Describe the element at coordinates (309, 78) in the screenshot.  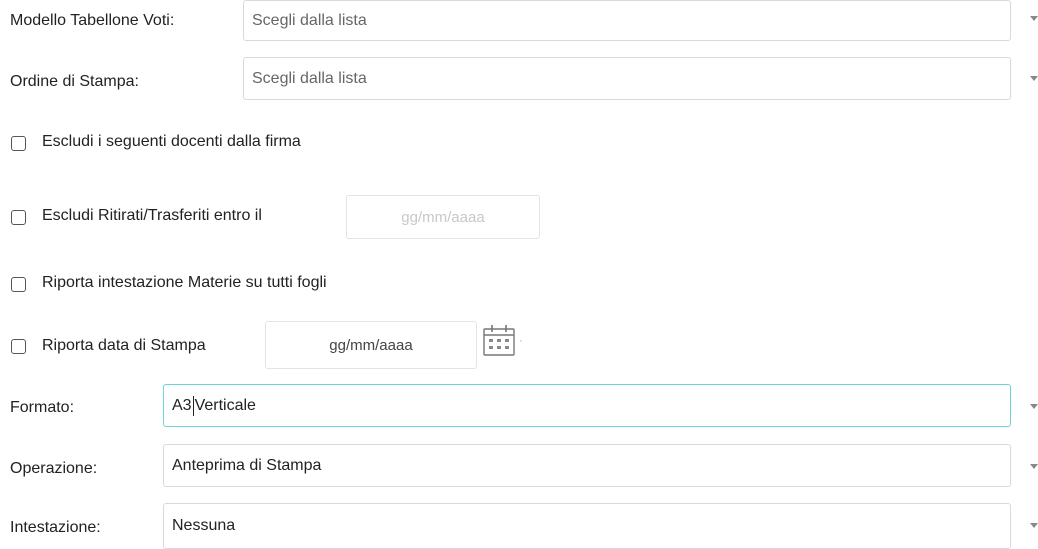
I see `ordine-placeholder: Scegli dalla lista` at that location.